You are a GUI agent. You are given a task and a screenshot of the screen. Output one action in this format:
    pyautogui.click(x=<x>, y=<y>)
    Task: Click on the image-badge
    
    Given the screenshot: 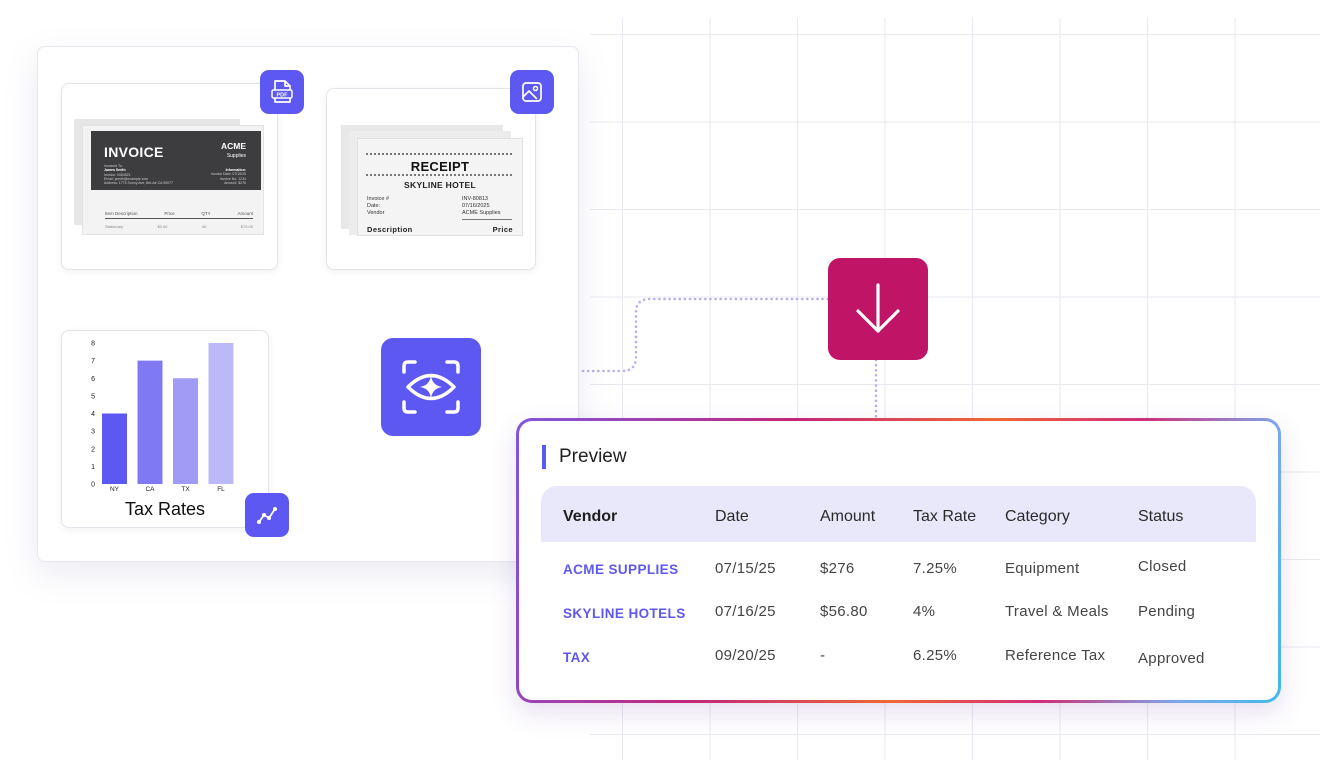 What is the action you would take?
    pyautogui.click(x=532, y=92)
    